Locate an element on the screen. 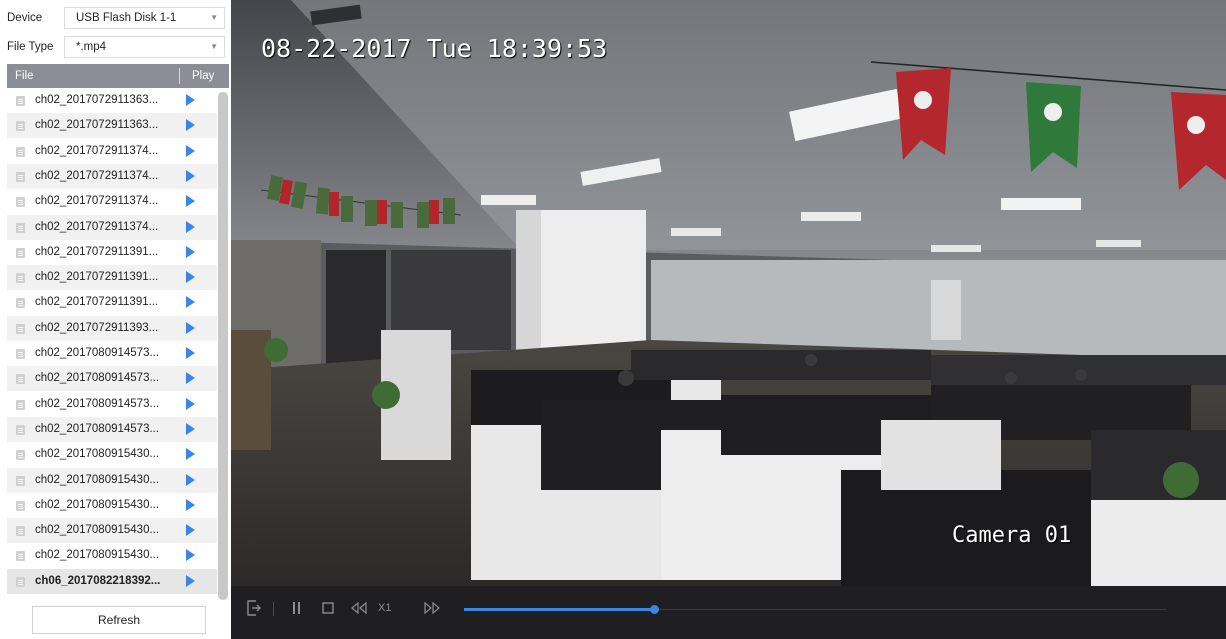  progress-bar is located at coordinates (815, 609).